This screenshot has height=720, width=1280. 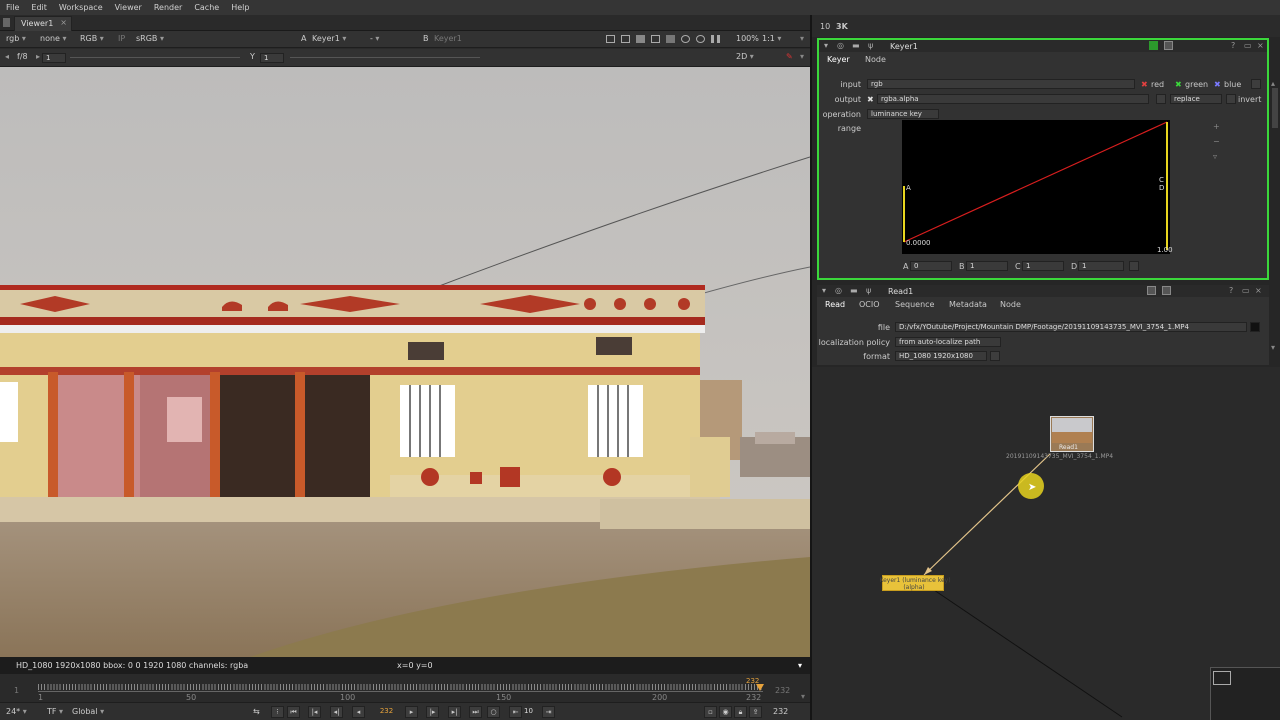 What do you see at coordinates (803, 696) in the screenshot?
I see `timeline-menu-icon: ▾` at bounding box center [803, 696].